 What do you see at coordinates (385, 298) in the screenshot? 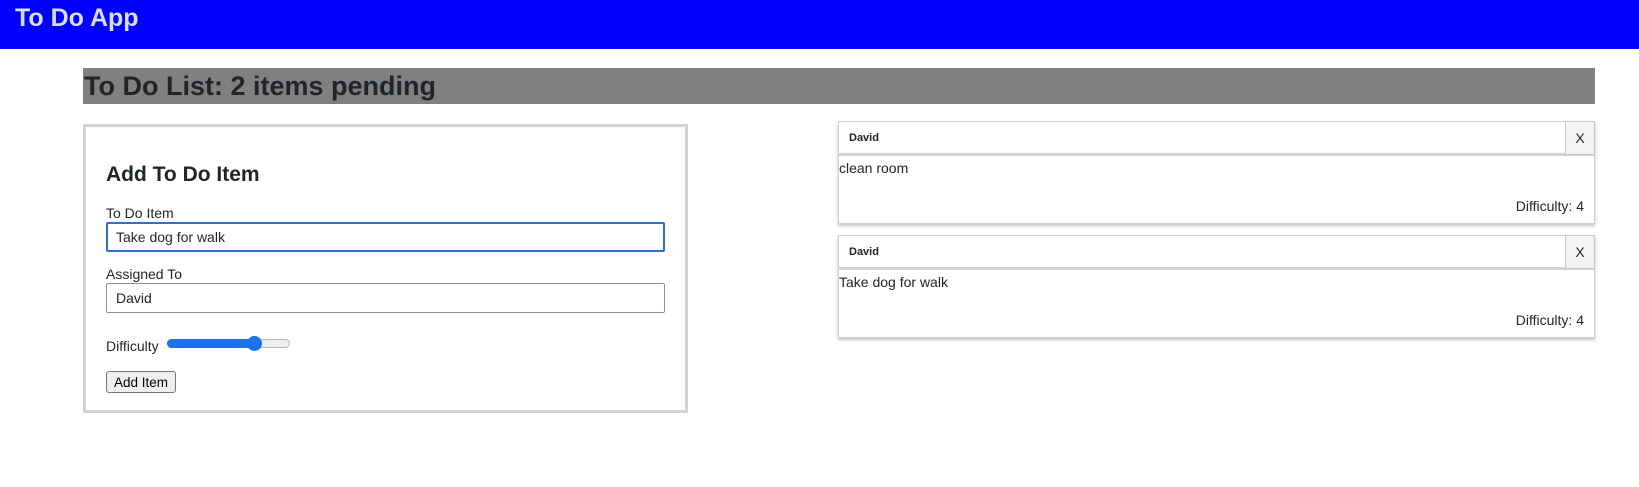
I see `assigned-to-input` at bounding box center [385, 298].